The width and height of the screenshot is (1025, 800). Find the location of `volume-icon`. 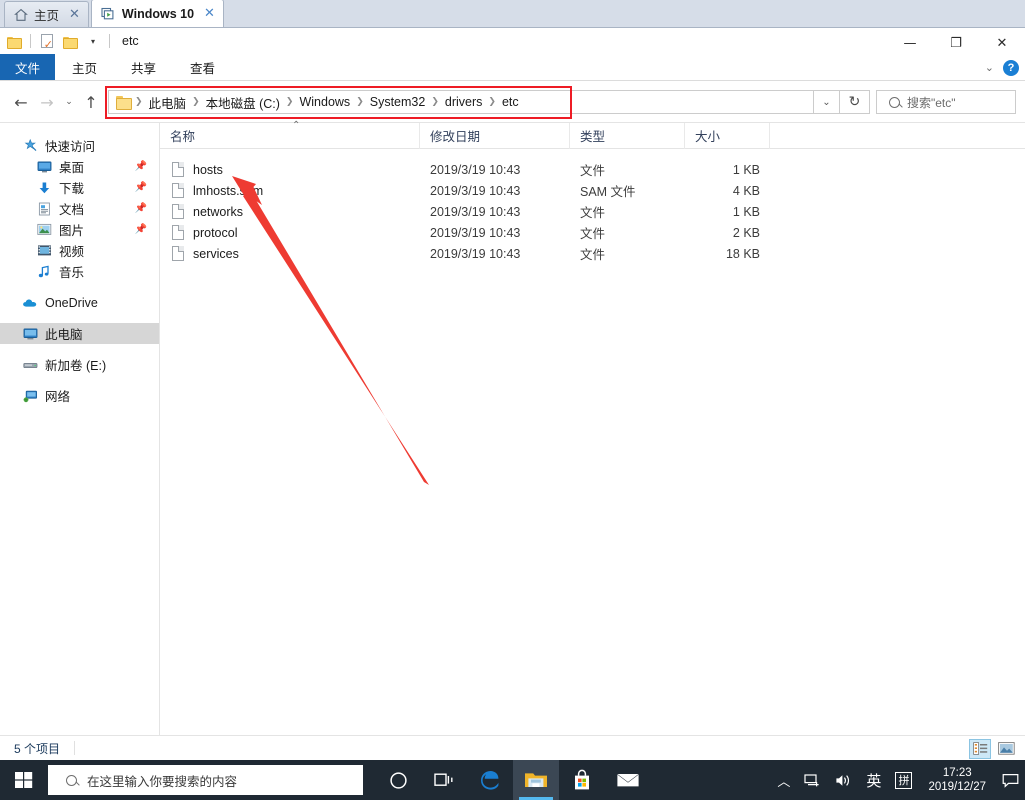

volume-icon is located at coordinates (843, 780).